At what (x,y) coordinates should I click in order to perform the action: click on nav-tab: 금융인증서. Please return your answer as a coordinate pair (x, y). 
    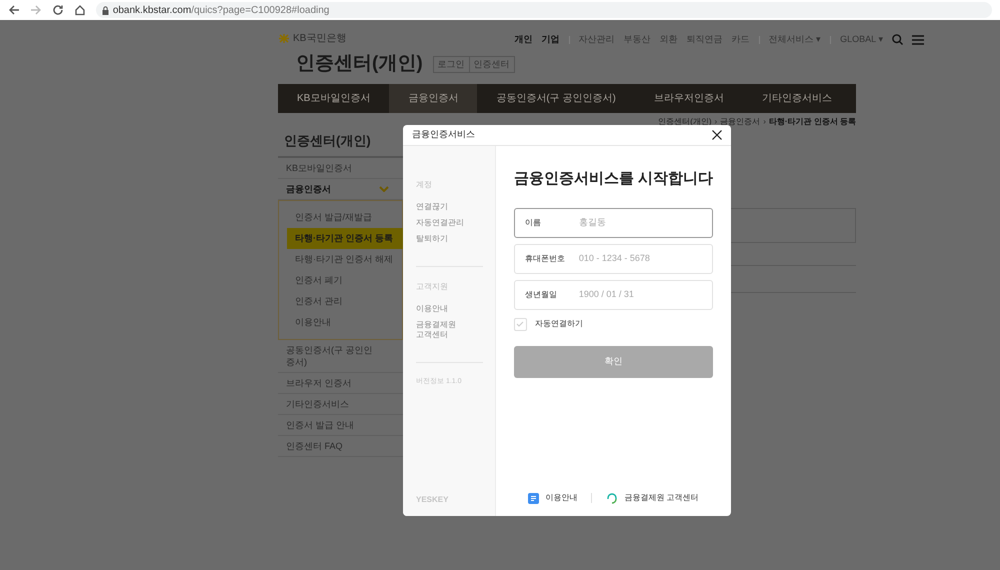
    Looking at the image, I should click on (433, 98).